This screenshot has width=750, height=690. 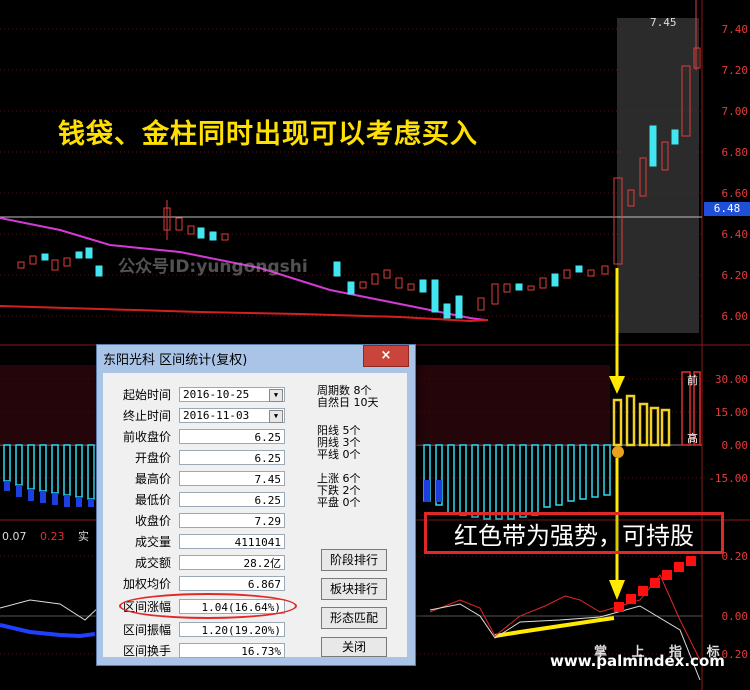 I want to click on stat-text: 阳线 5个, so click(x=339, y=430).